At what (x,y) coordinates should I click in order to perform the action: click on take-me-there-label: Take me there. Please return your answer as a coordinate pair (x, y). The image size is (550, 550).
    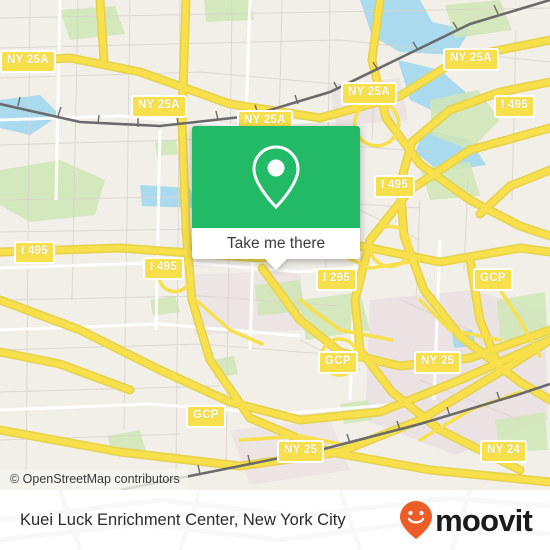
    Looking at the image, I should click on (276, 243).